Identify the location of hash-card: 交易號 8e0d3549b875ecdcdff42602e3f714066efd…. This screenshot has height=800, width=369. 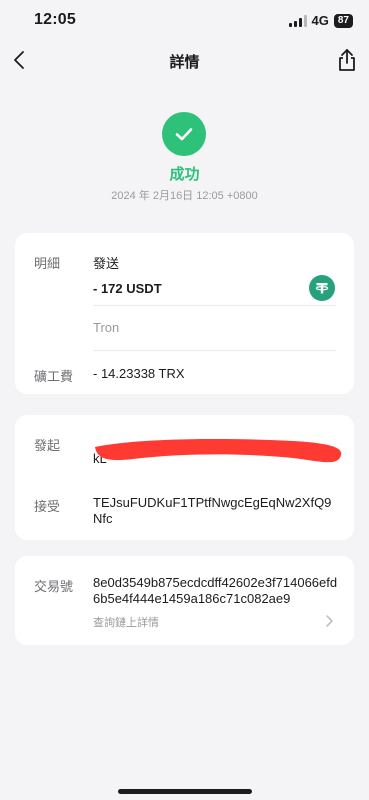
(184, 600).